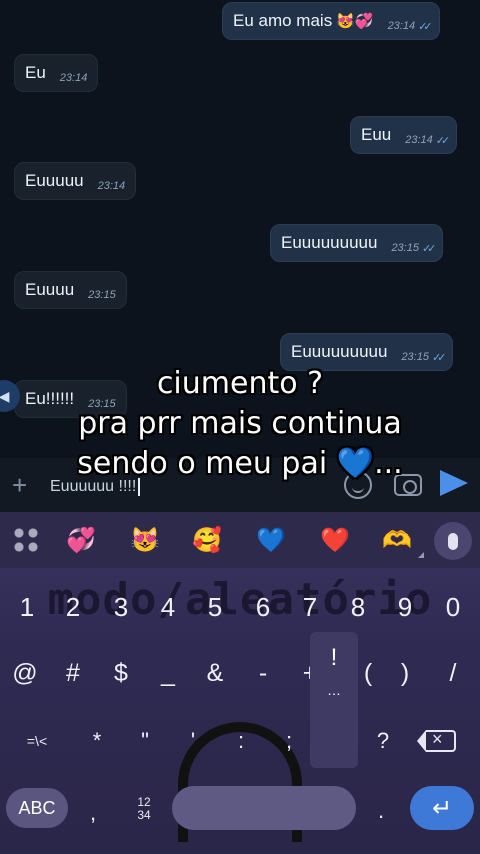  Describe the element at coordinates (283, 20) in the screenshot. I see `message-text: Eu amo mais` at that location.